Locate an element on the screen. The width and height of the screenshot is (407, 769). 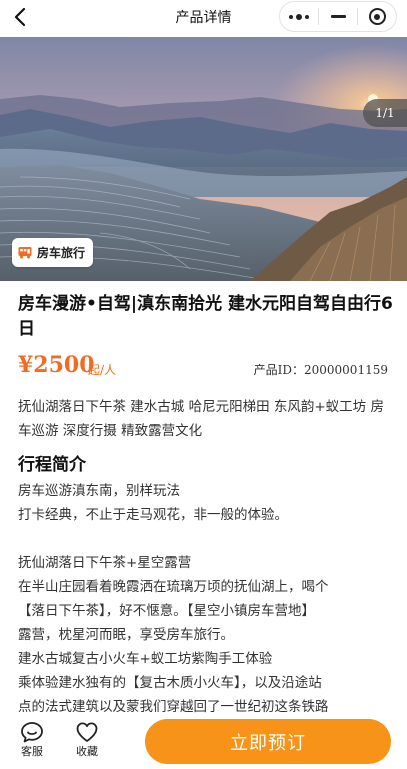
description-line: 房车巡游滇东南，别样玩法 is located at coordinates (99, 491).